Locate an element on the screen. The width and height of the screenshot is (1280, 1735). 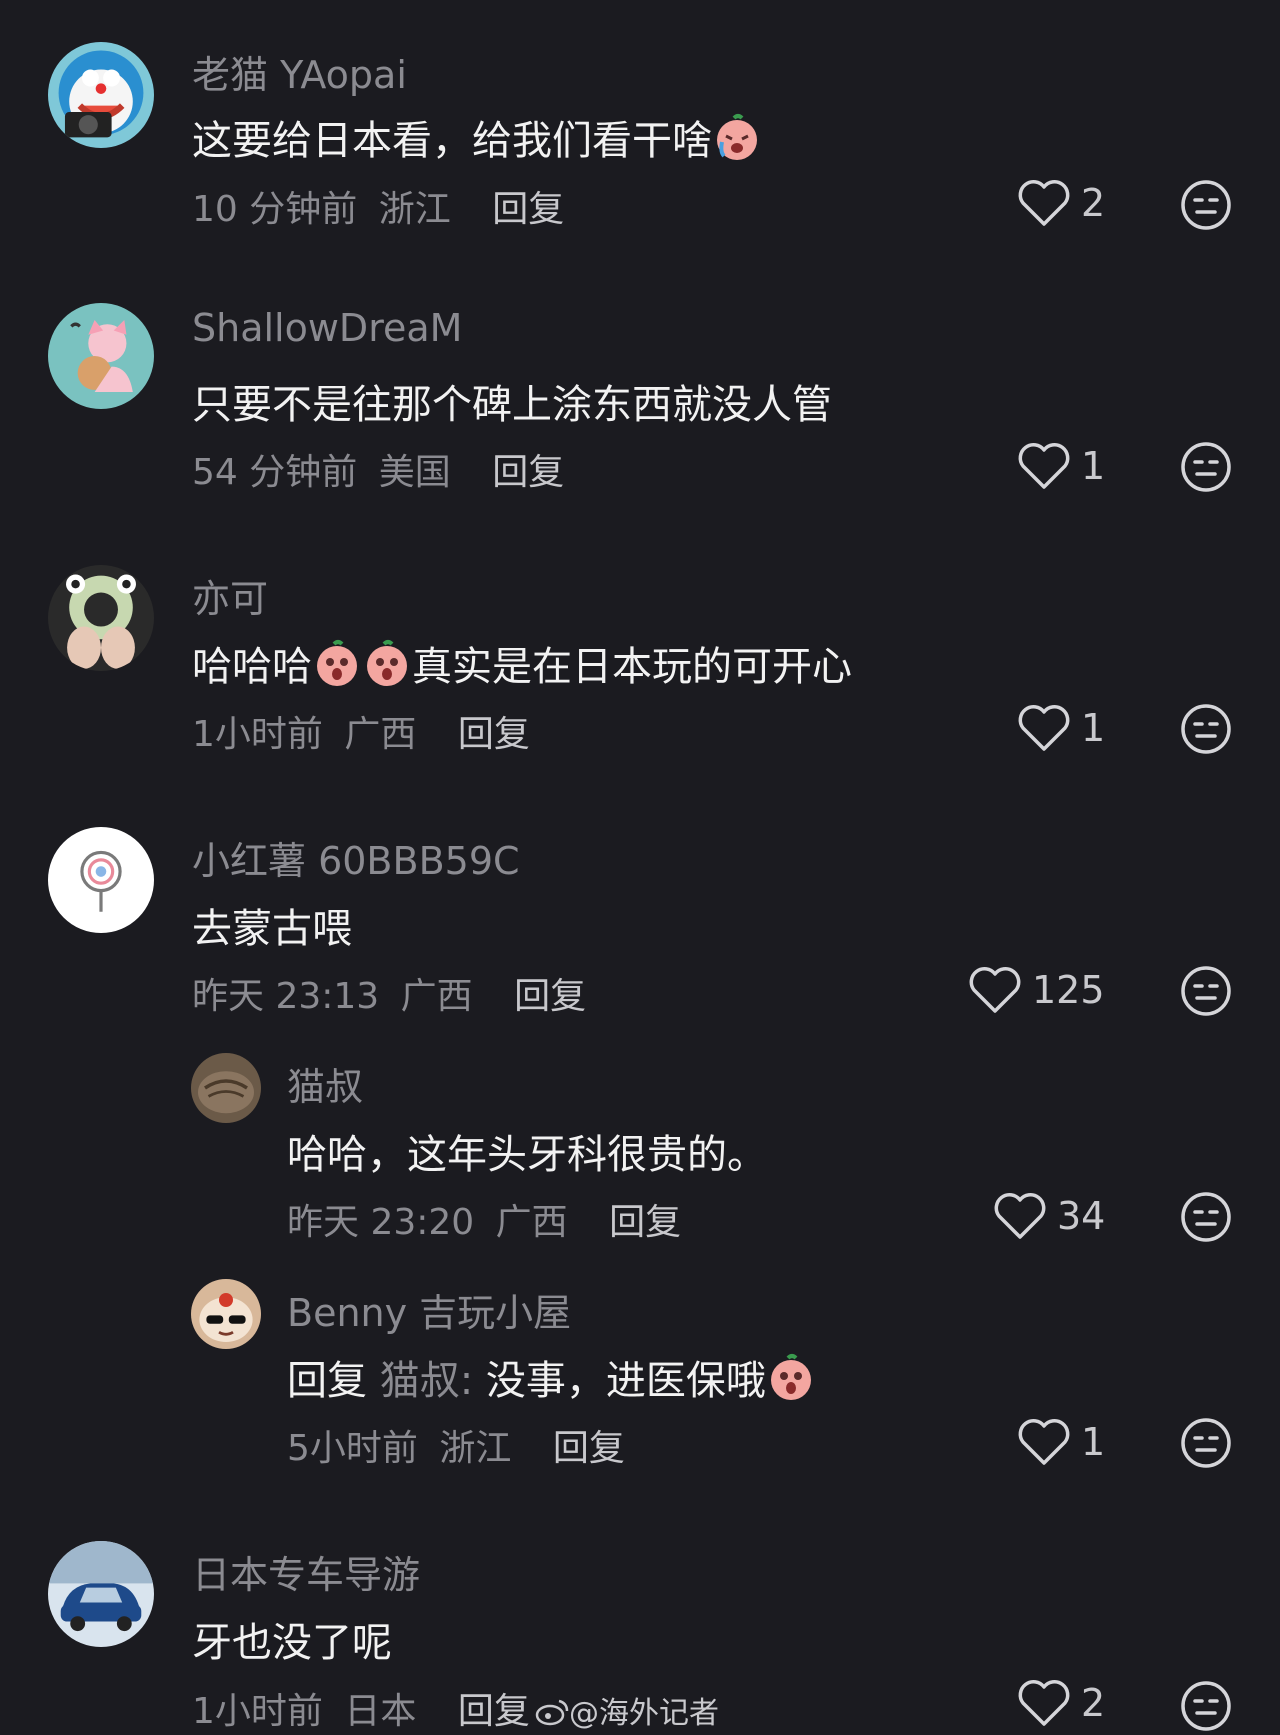
comment-text-content: 真实是在日本玩的可开心 is located at coordinates (632, 667).